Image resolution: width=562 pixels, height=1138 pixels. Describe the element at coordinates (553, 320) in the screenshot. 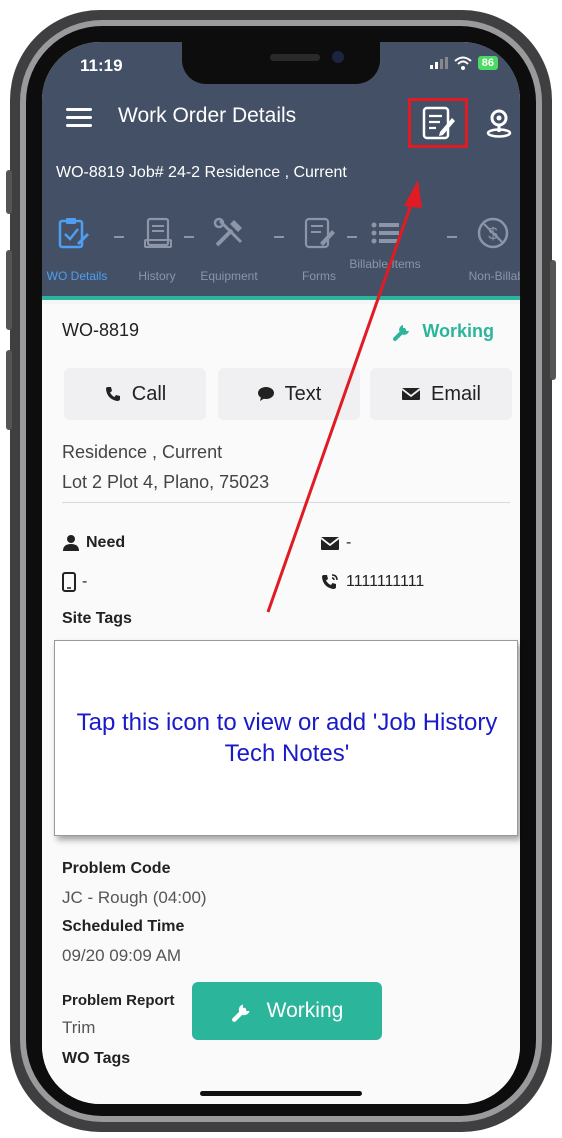

I see `side-button-power` at that location.